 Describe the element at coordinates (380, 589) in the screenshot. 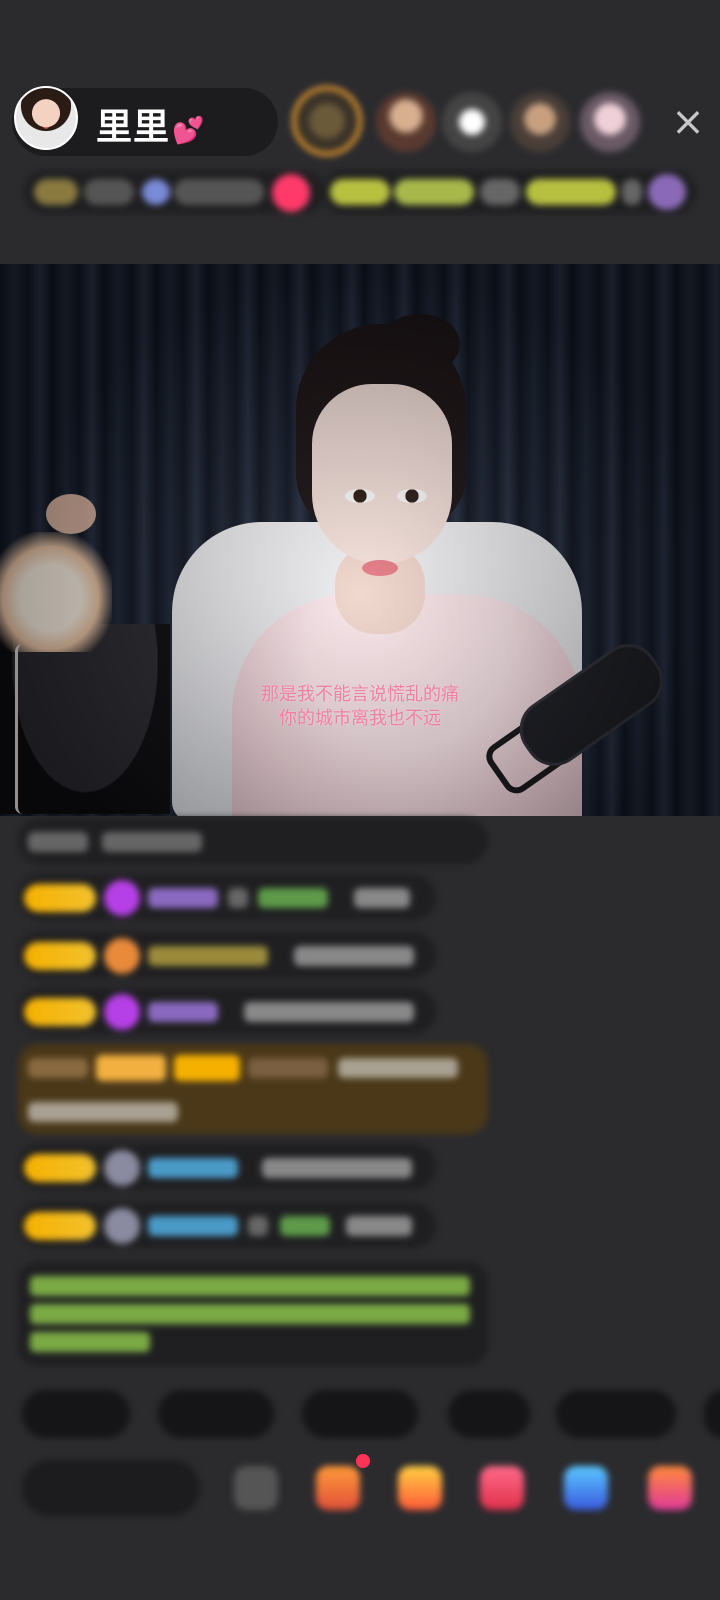

I see `streamer-neck` at that location.